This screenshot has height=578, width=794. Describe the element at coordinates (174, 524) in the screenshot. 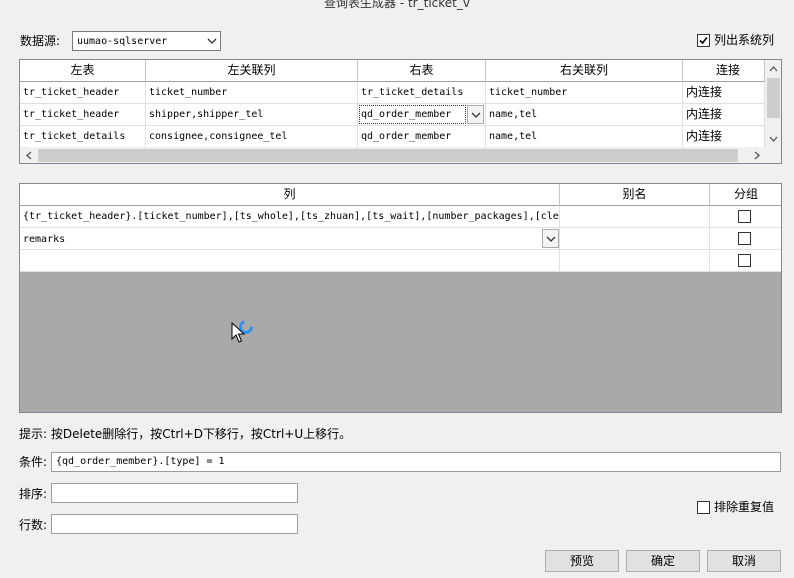

I see `row-count-input` at that location.